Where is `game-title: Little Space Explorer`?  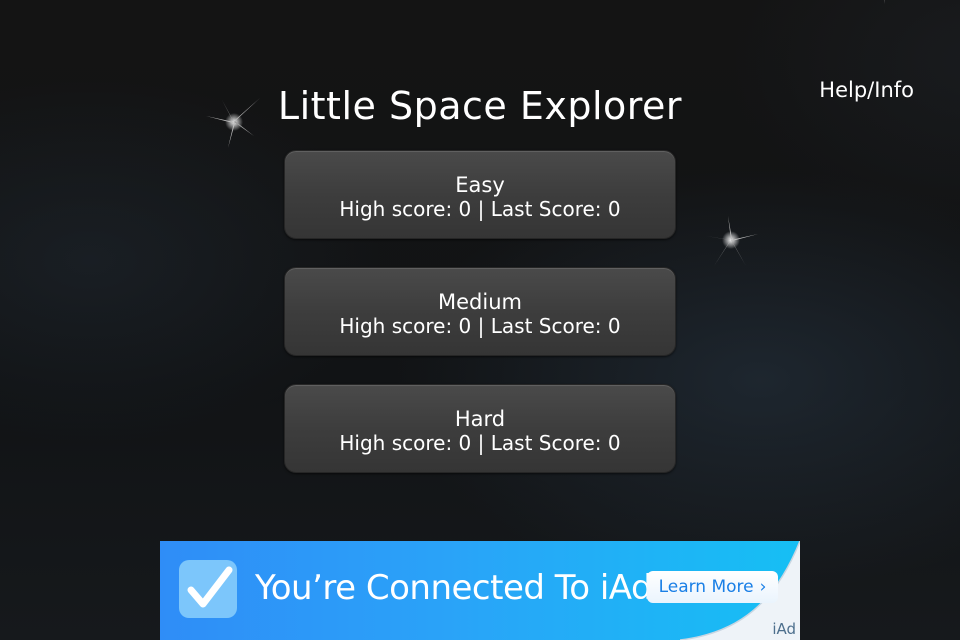 game-title: Little Space Explorer is located at coordinates (480, 106).